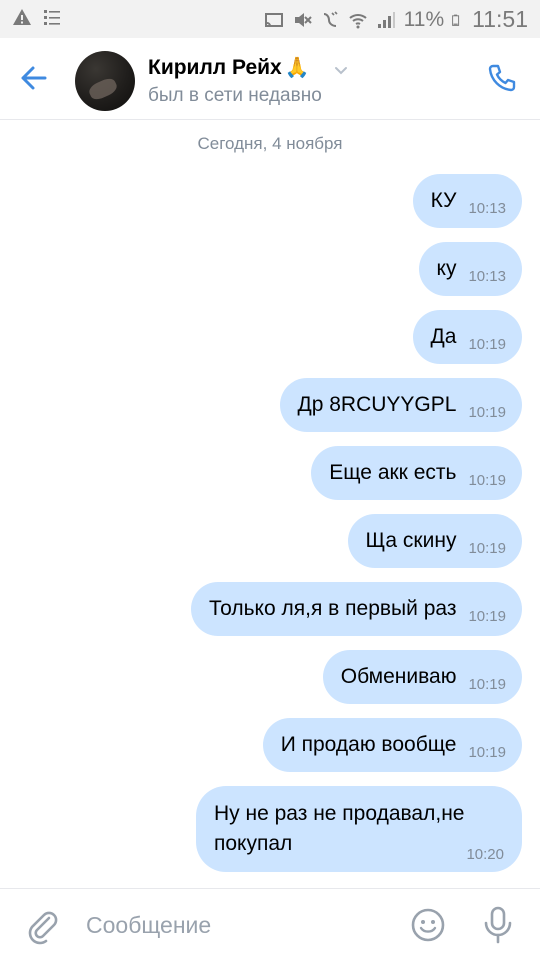 This screenshot has width=540, height=960. I want to click on cast-icon, so click(273, 19).